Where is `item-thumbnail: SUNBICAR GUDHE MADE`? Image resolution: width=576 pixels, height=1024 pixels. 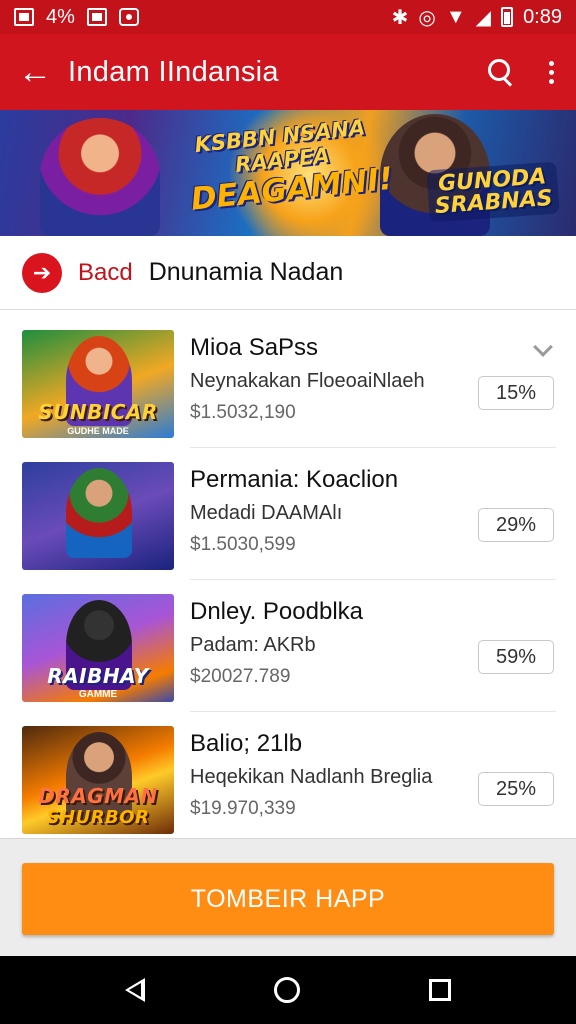 item-thumbnail: SUNBICAR GUDHE MADE is located at coordinates (98, 384).